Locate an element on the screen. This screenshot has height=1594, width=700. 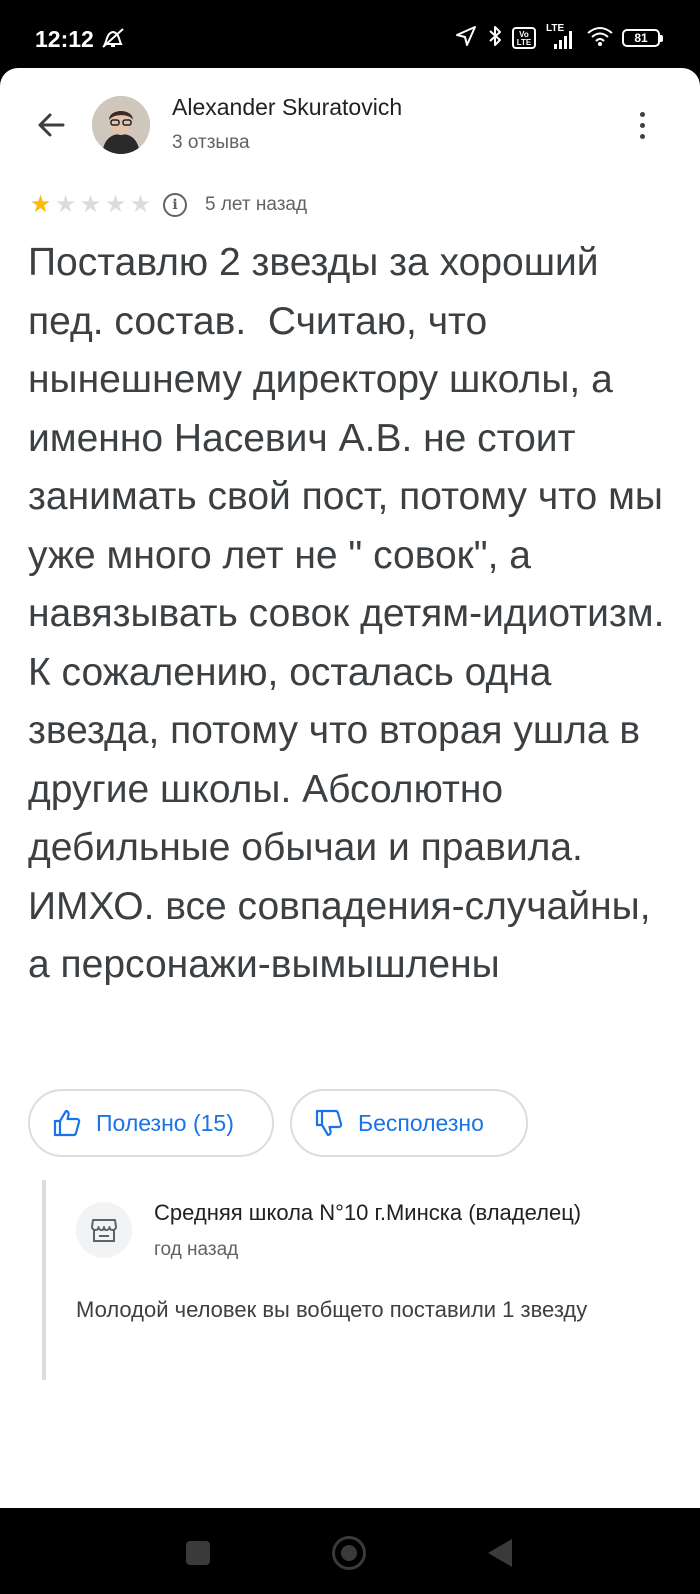
unhelpful-button: Бесполезно is located at coordinates (409, 1123).